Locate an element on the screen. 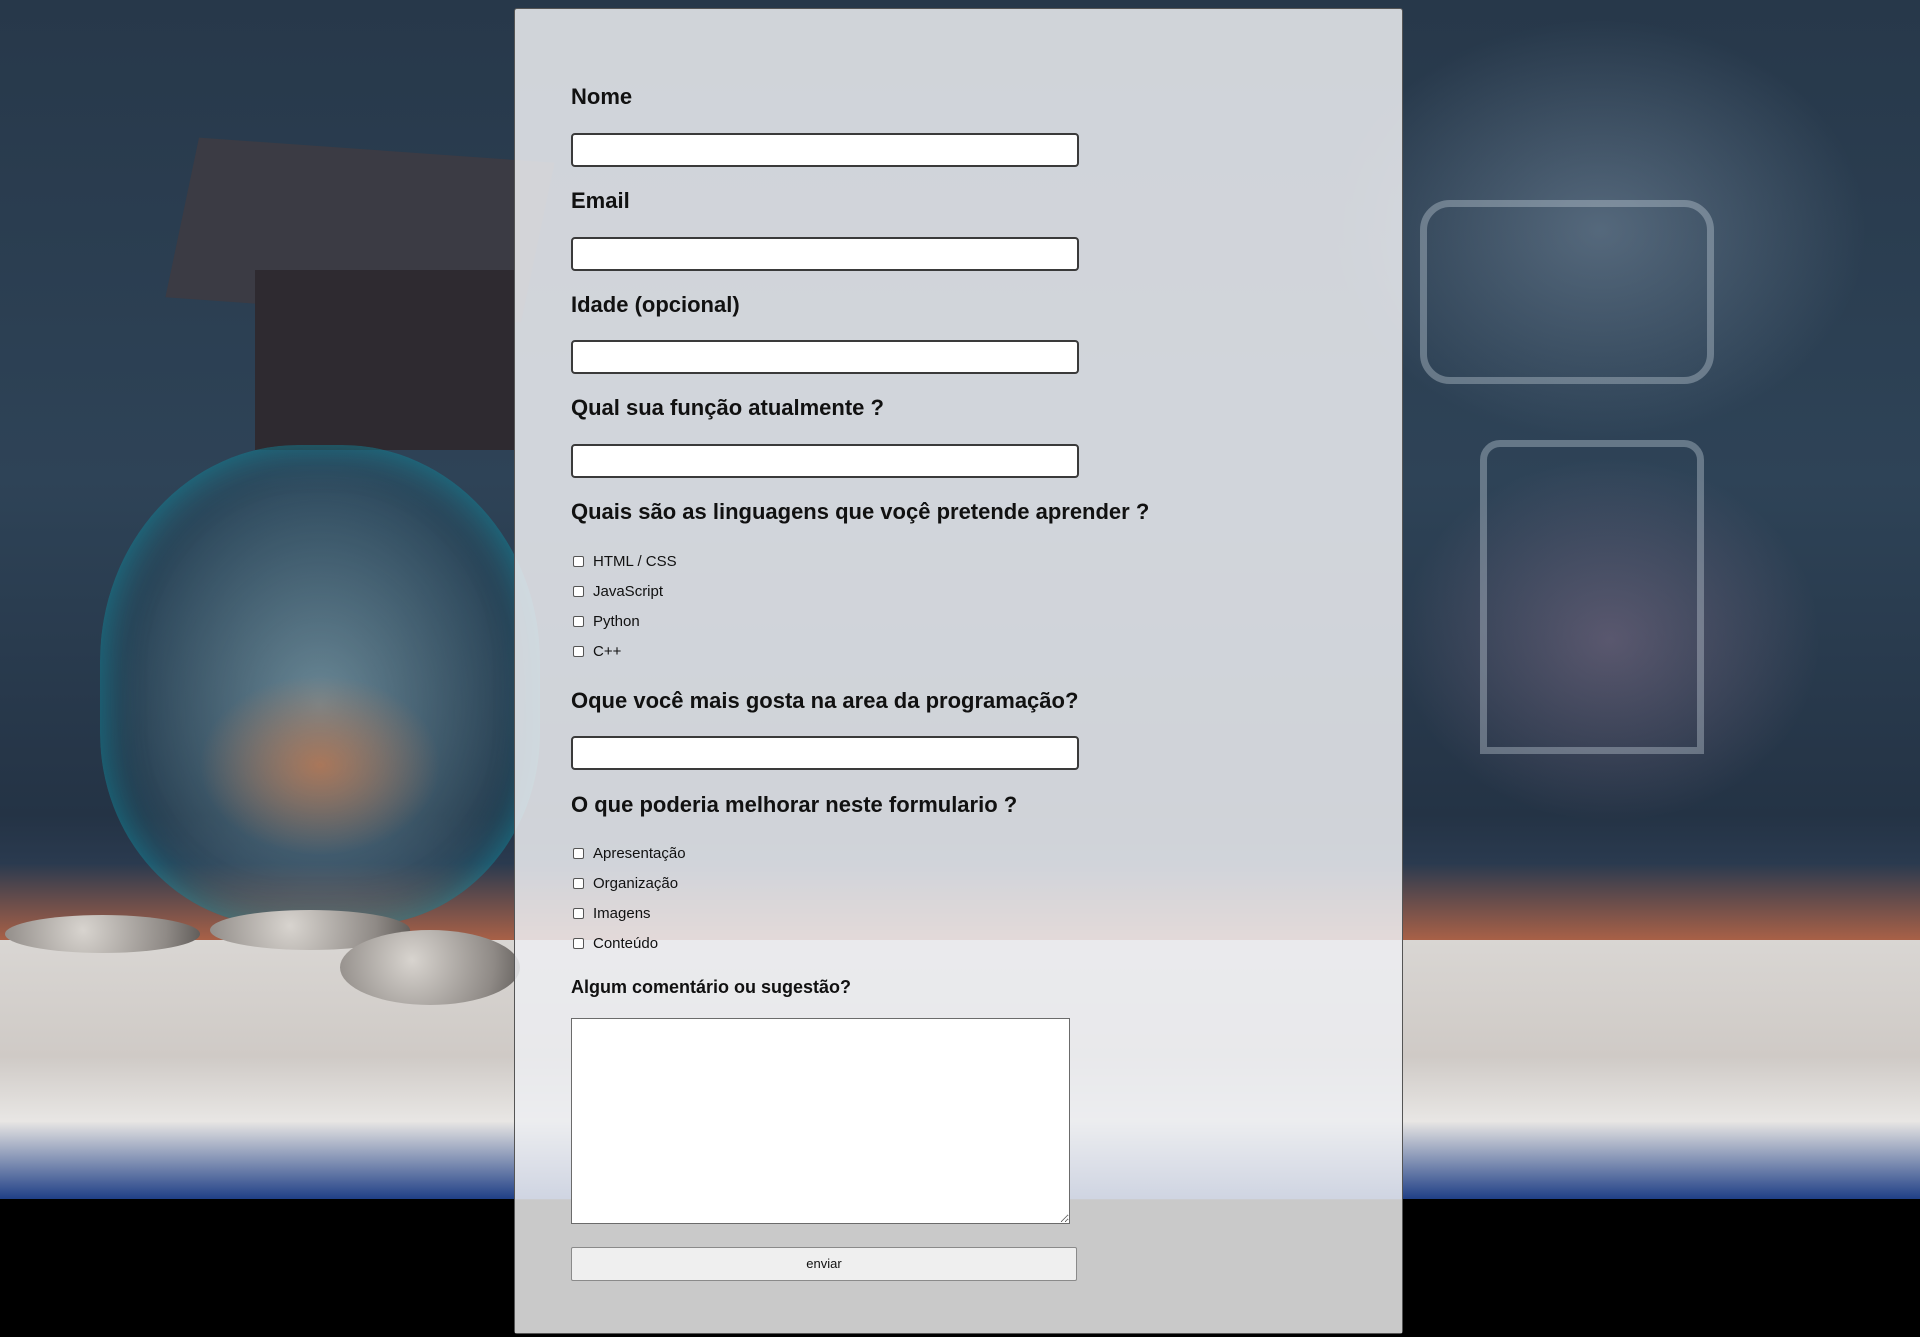 Image resolution: width=1920 pixels, height=1337 pixels. email-input is located at coordinates (825, 254).